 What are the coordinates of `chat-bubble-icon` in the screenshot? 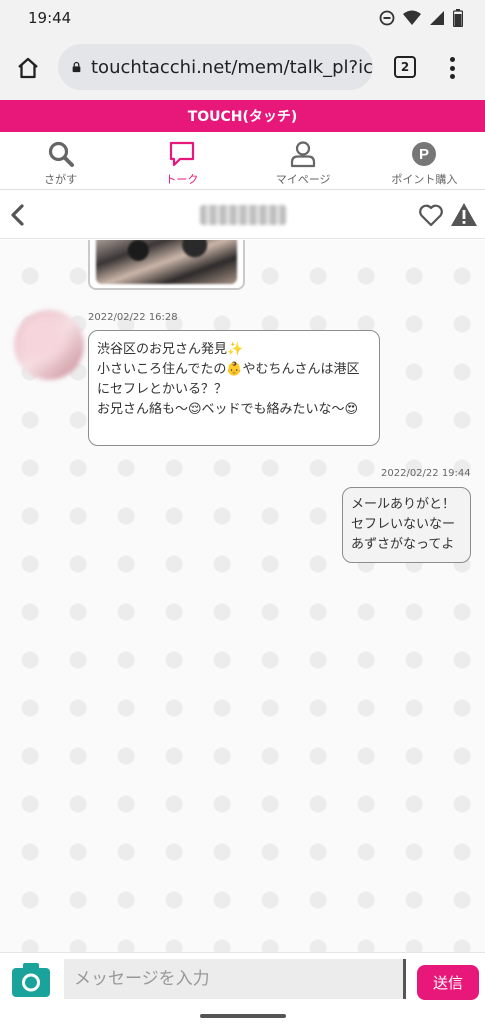 It's located at (181, 154).